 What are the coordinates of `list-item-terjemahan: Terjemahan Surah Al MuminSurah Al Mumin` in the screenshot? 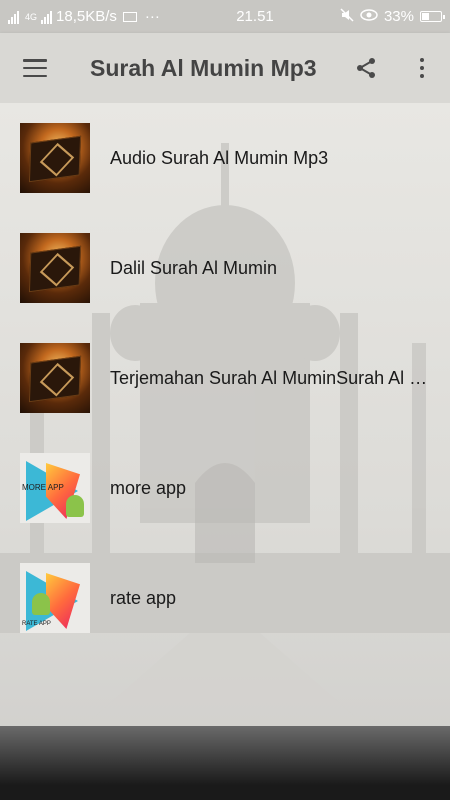 It's located at (225, 378).